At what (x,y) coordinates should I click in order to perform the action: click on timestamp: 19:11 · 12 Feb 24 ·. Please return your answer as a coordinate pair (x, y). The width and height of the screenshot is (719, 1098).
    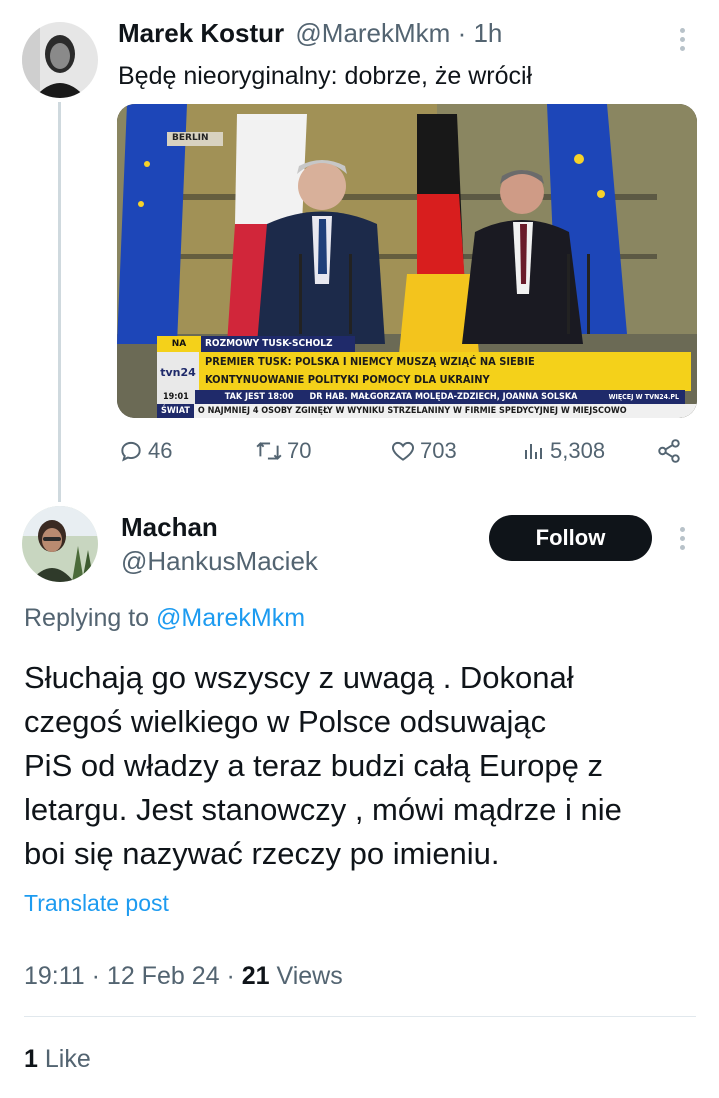
    Looking at the image, I should click on (129, 976).